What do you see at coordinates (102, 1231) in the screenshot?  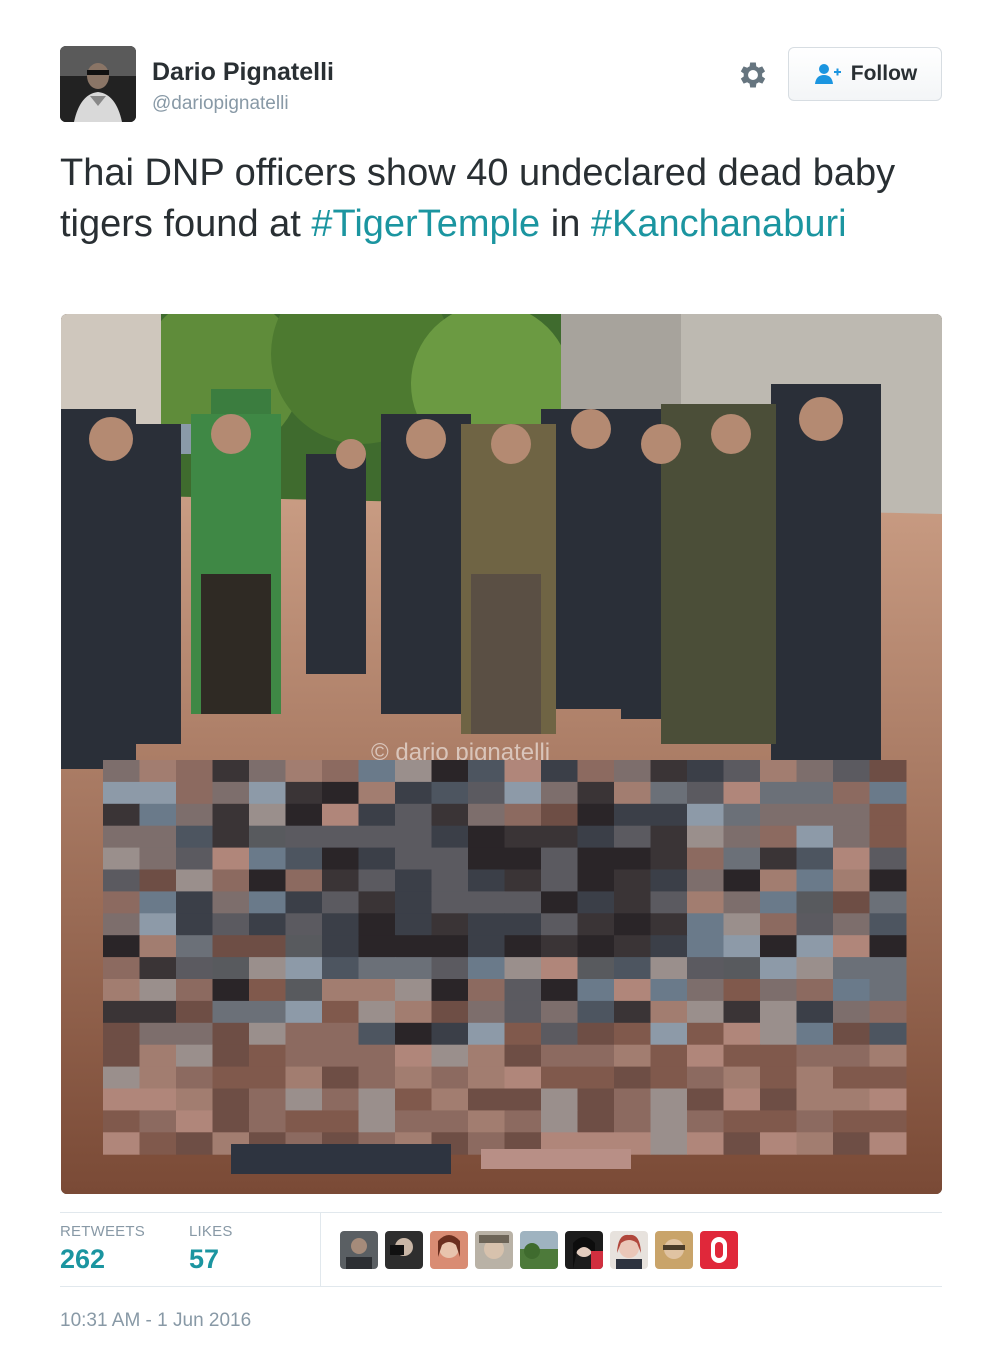 I see `retweets-label: RETWEETS` at bounding box center [102, 1231].